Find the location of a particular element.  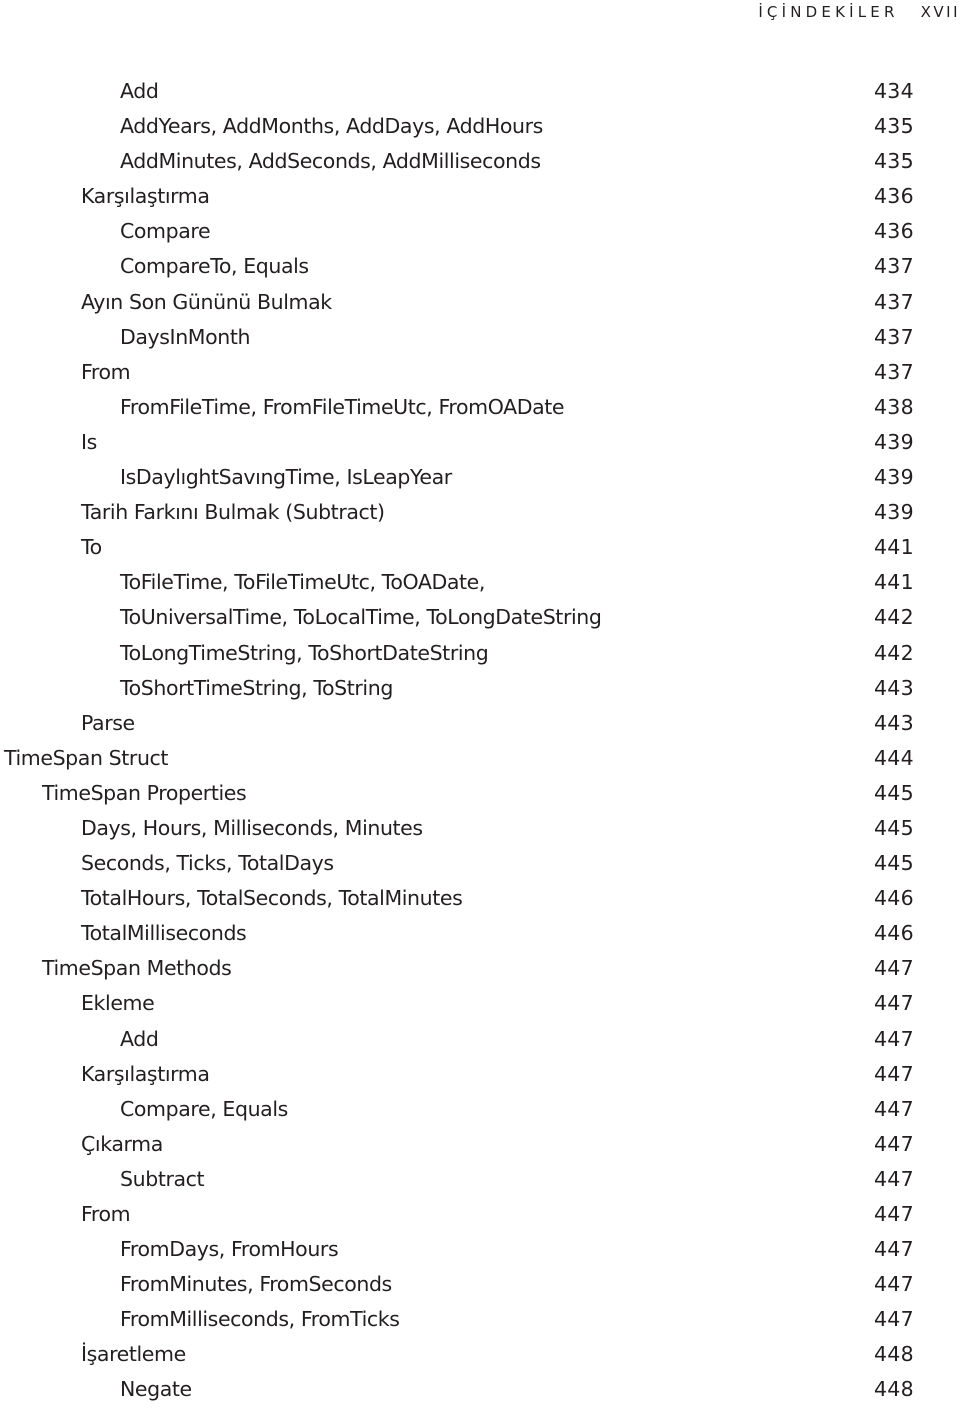

toc-entry-page-number: 448 is located at coordinates (893, 1389).